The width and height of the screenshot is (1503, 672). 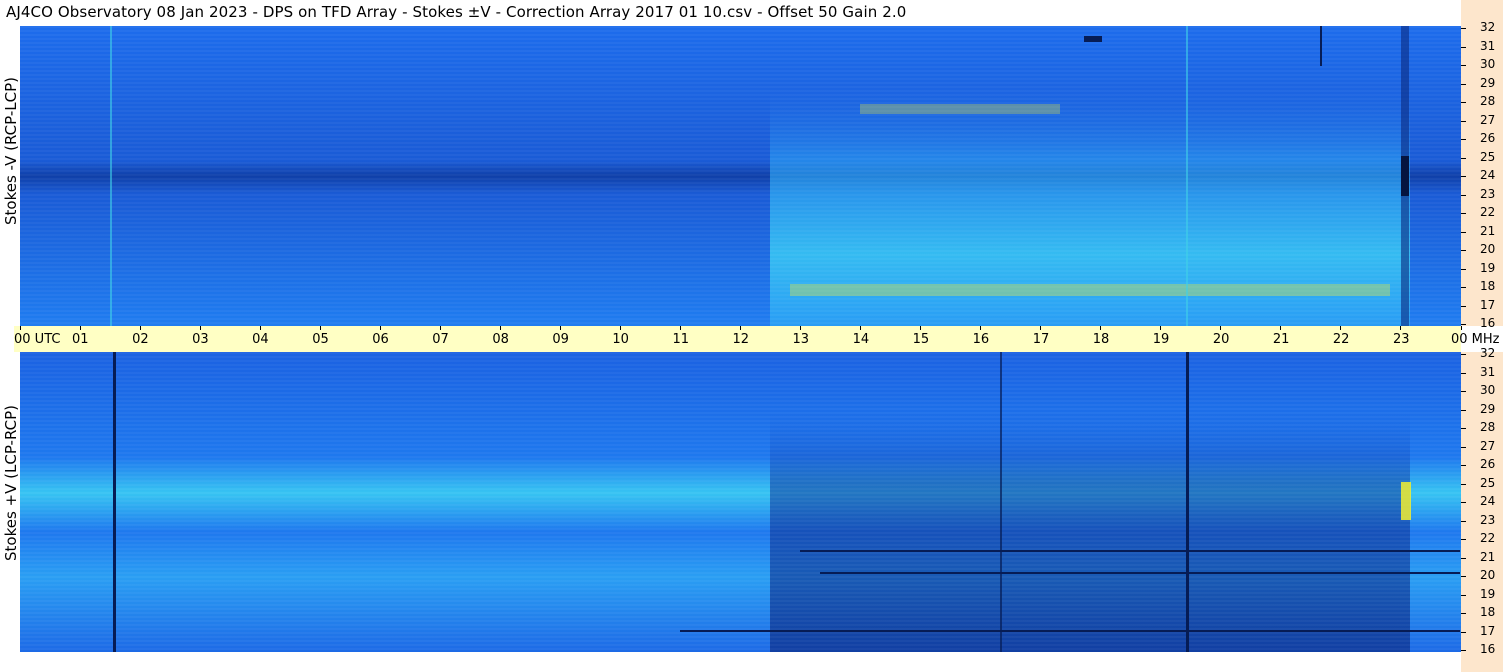 I want to click on time-axis-label: 03, so click(x=200, y=339).